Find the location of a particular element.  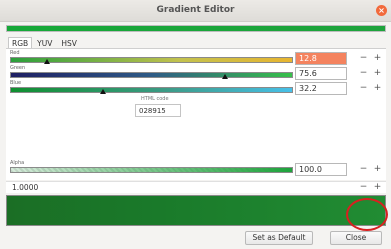

green-slider-handle is located at coordinates (225, 76).